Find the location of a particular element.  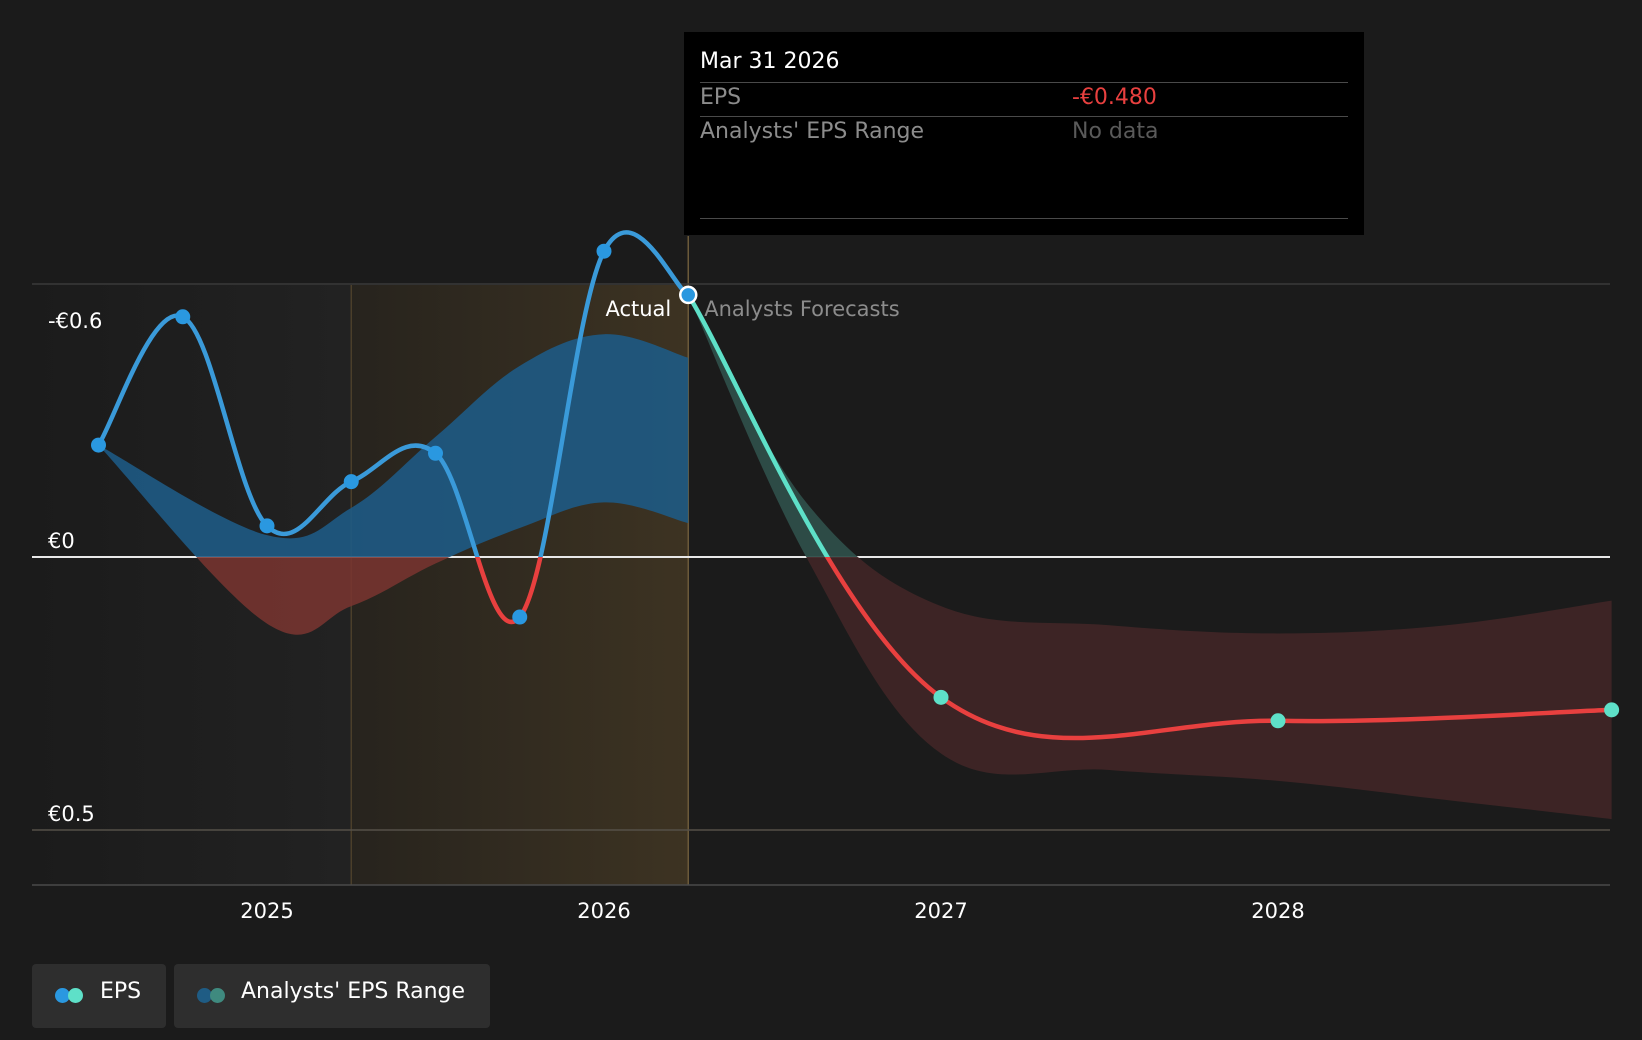

tooltip-range-value: No data is located at coordinates (1115, 131).